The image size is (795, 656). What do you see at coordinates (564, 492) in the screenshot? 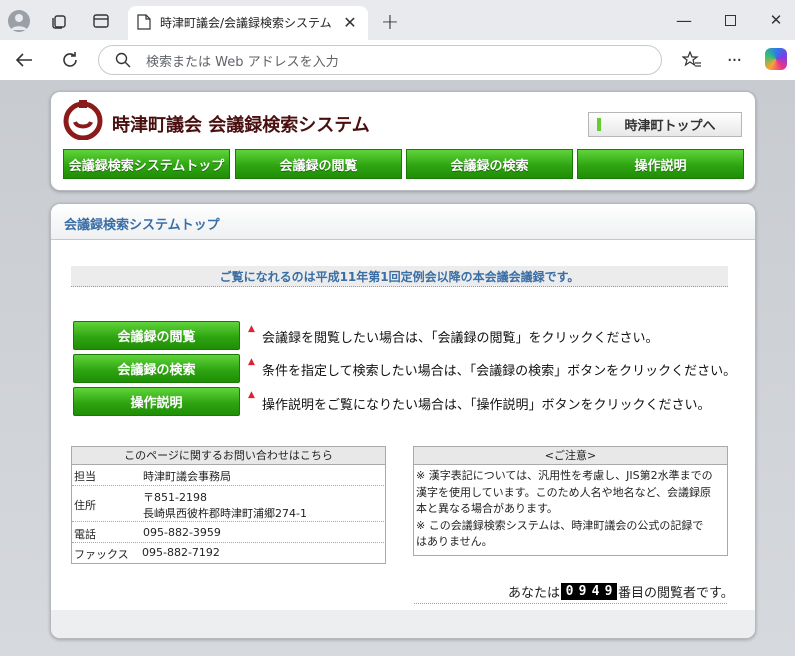
I see `caution-line: 漢字を使用しています。このため人名や地名など、会議録原` at bounding box center [564, 492].